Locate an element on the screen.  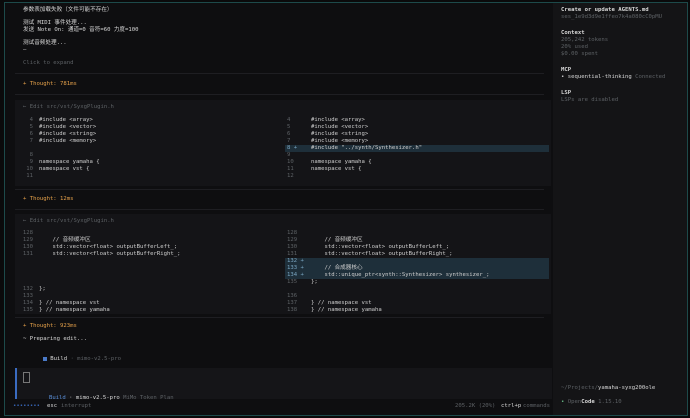
line-number: 131 is located at coordinates (27, 254).